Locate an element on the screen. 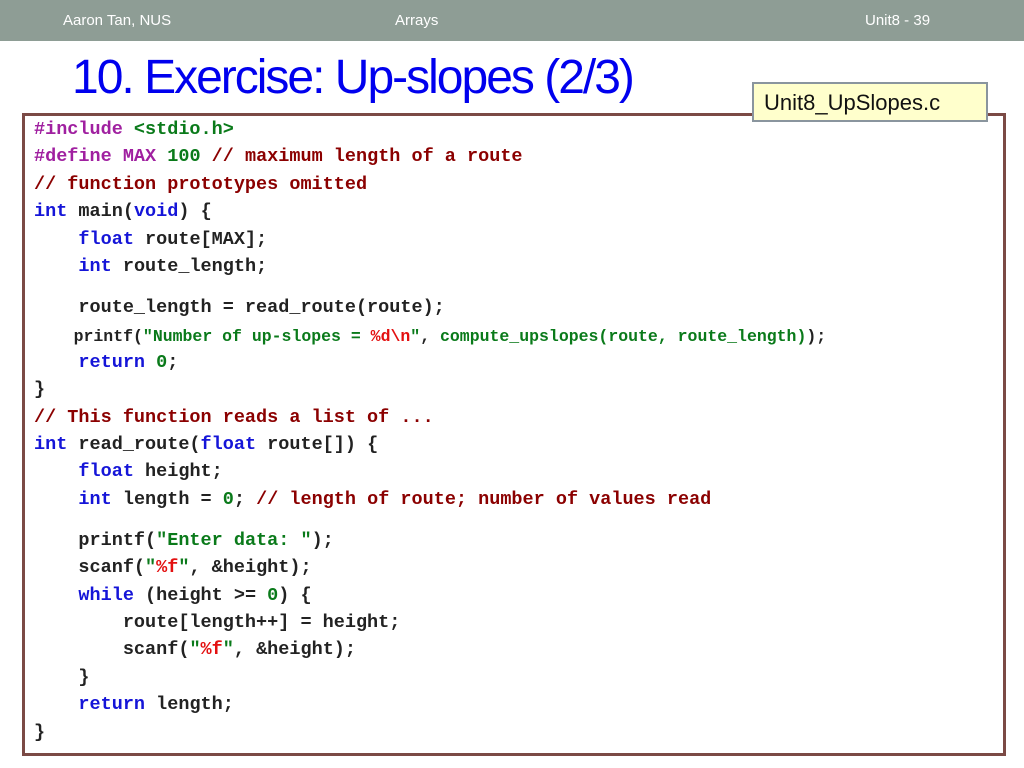 Image resolution: width=1024 pixels, height=768 pixels. header-author: Aaron Tan, NUS is located at coordinates (117, 20).